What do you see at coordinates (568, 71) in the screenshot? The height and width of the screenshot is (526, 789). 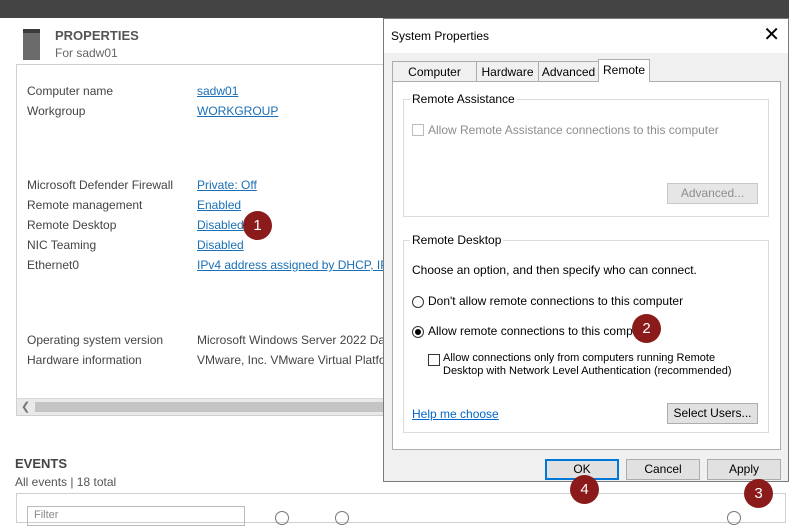 I see `tab-advanced: Advanced` at bounding box center [568, 71].